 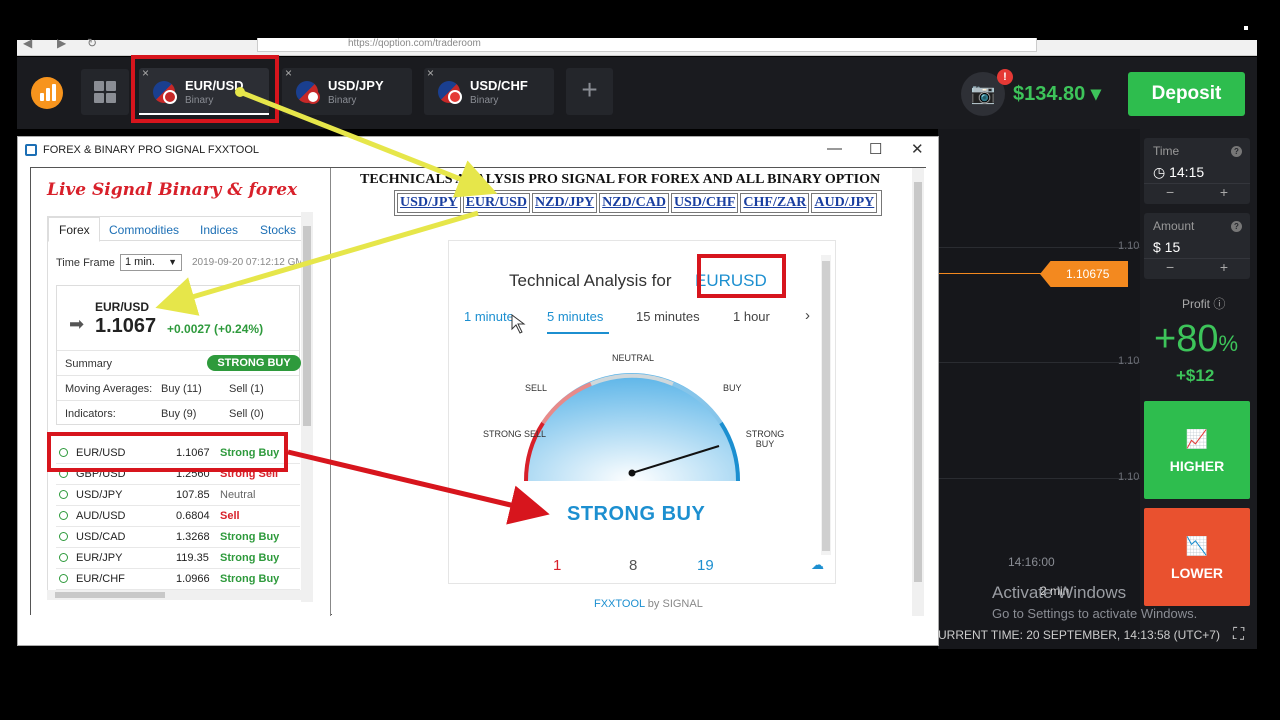 I want to click on time-value: ◷ 14:15, so click(x=1179, y=172).